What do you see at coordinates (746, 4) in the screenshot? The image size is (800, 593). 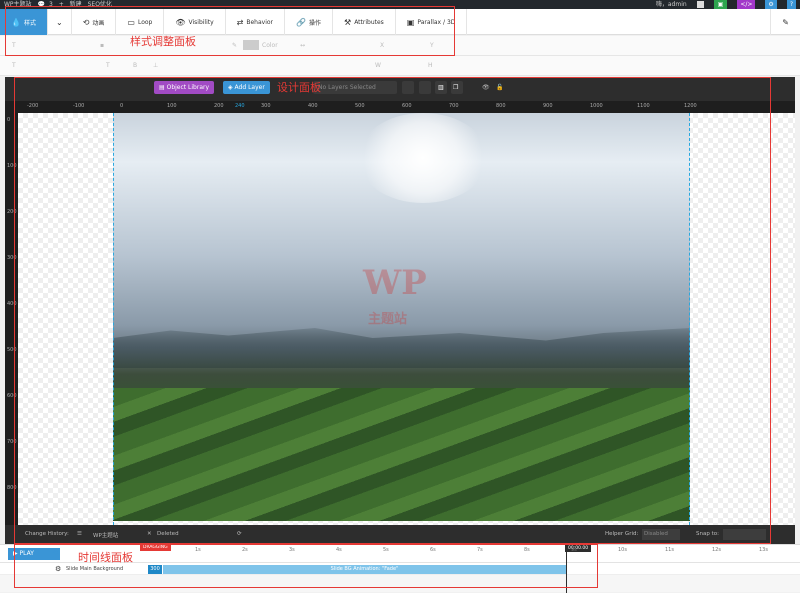 I see `code-icon: </>` at bounding box center [746, 4].